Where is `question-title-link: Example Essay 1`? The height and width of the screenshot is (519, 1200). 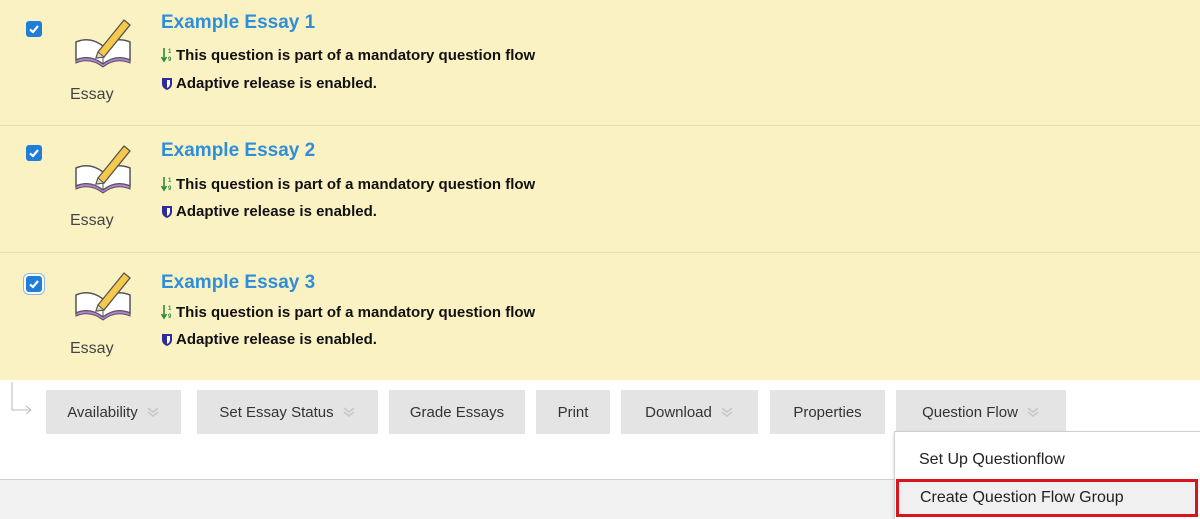 question-title-link: Example Essay 1 is located at coordinates (238, 23).